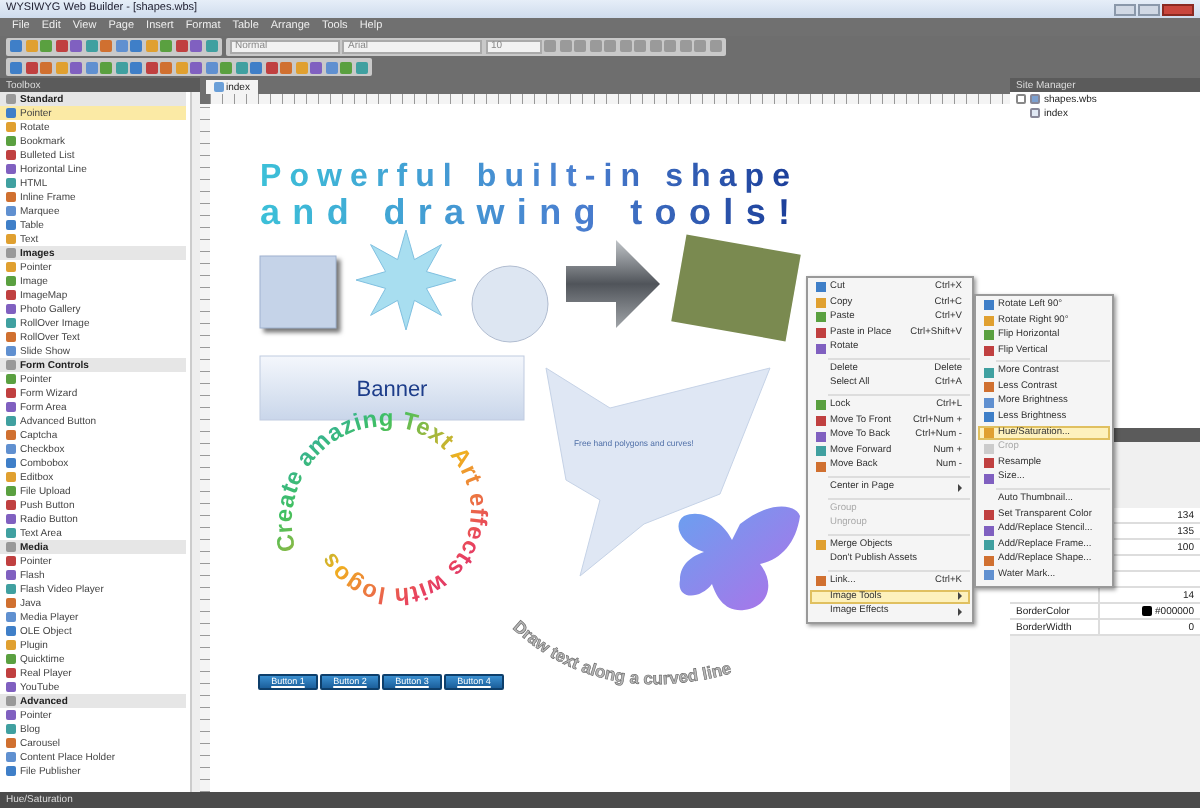 This screenshot has height=808, width=1200. Describe the element at coordinates (406, 280) in the screenshot. I see `star-shape` at that location.